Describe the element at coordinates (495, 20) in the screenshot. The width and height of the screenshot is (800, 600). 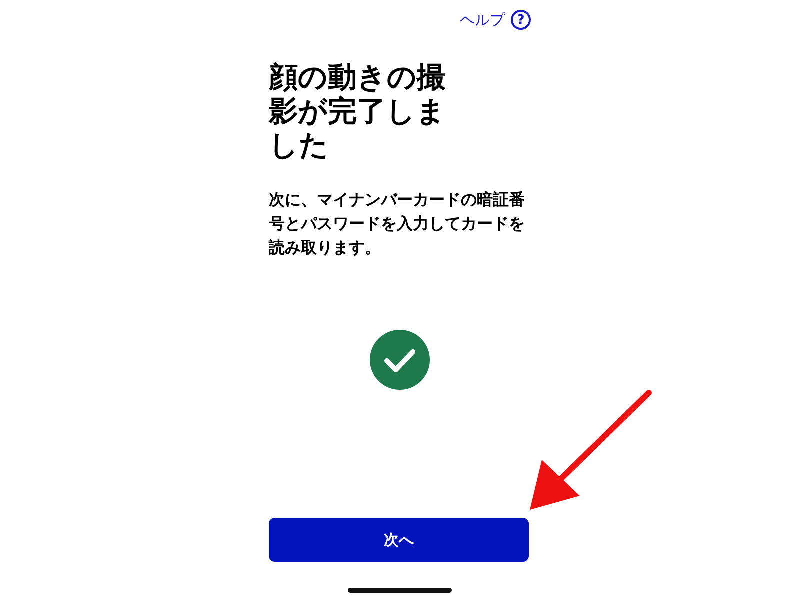
I see `help-link: ヘルプ ?` at that location.